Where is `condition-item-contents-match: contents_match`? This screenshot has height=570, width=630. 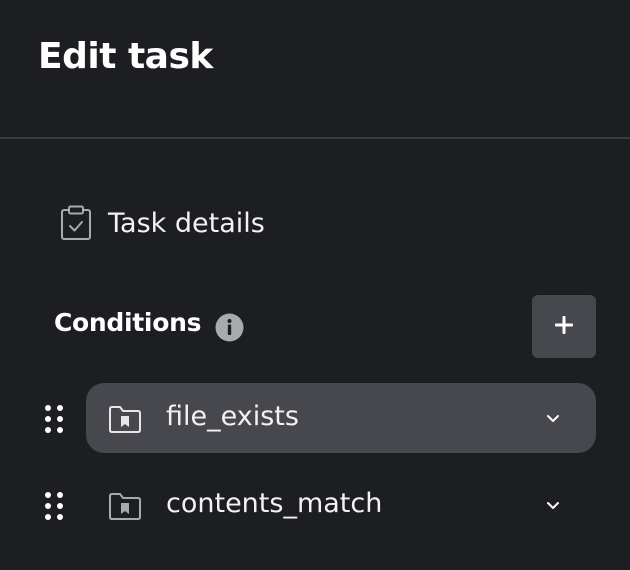
condition-item-contents-match: contents_match is located at coordinates (341, 505).